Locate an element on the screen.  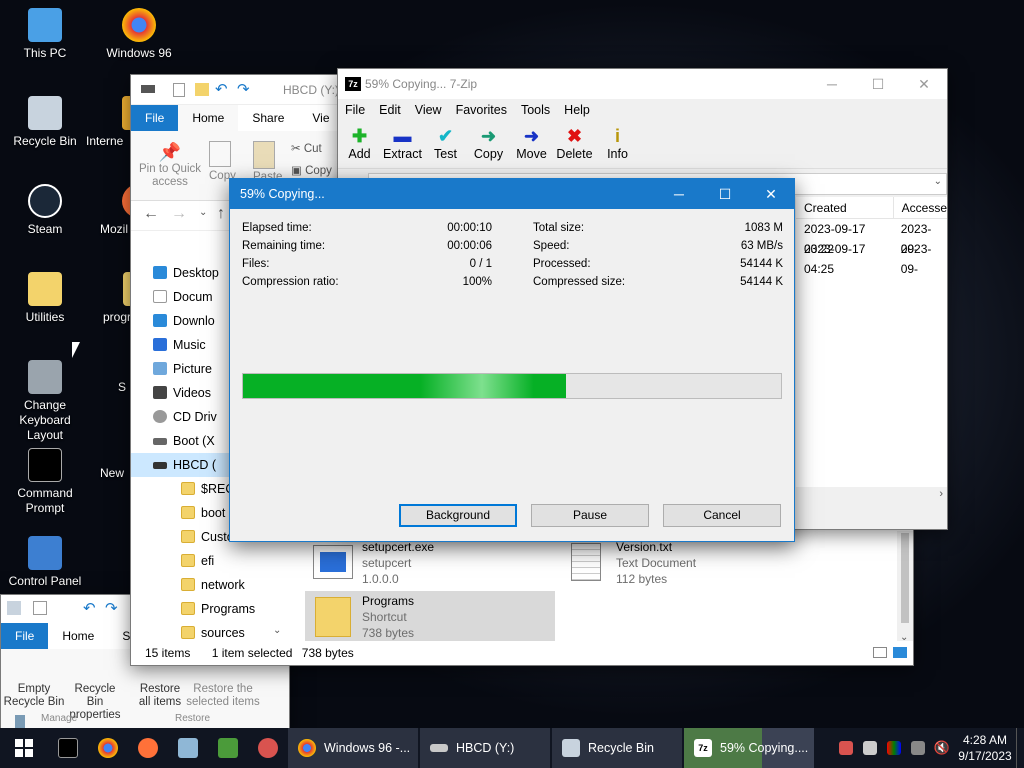
scroll-right-icon: › is located at coordinates (941, 494).